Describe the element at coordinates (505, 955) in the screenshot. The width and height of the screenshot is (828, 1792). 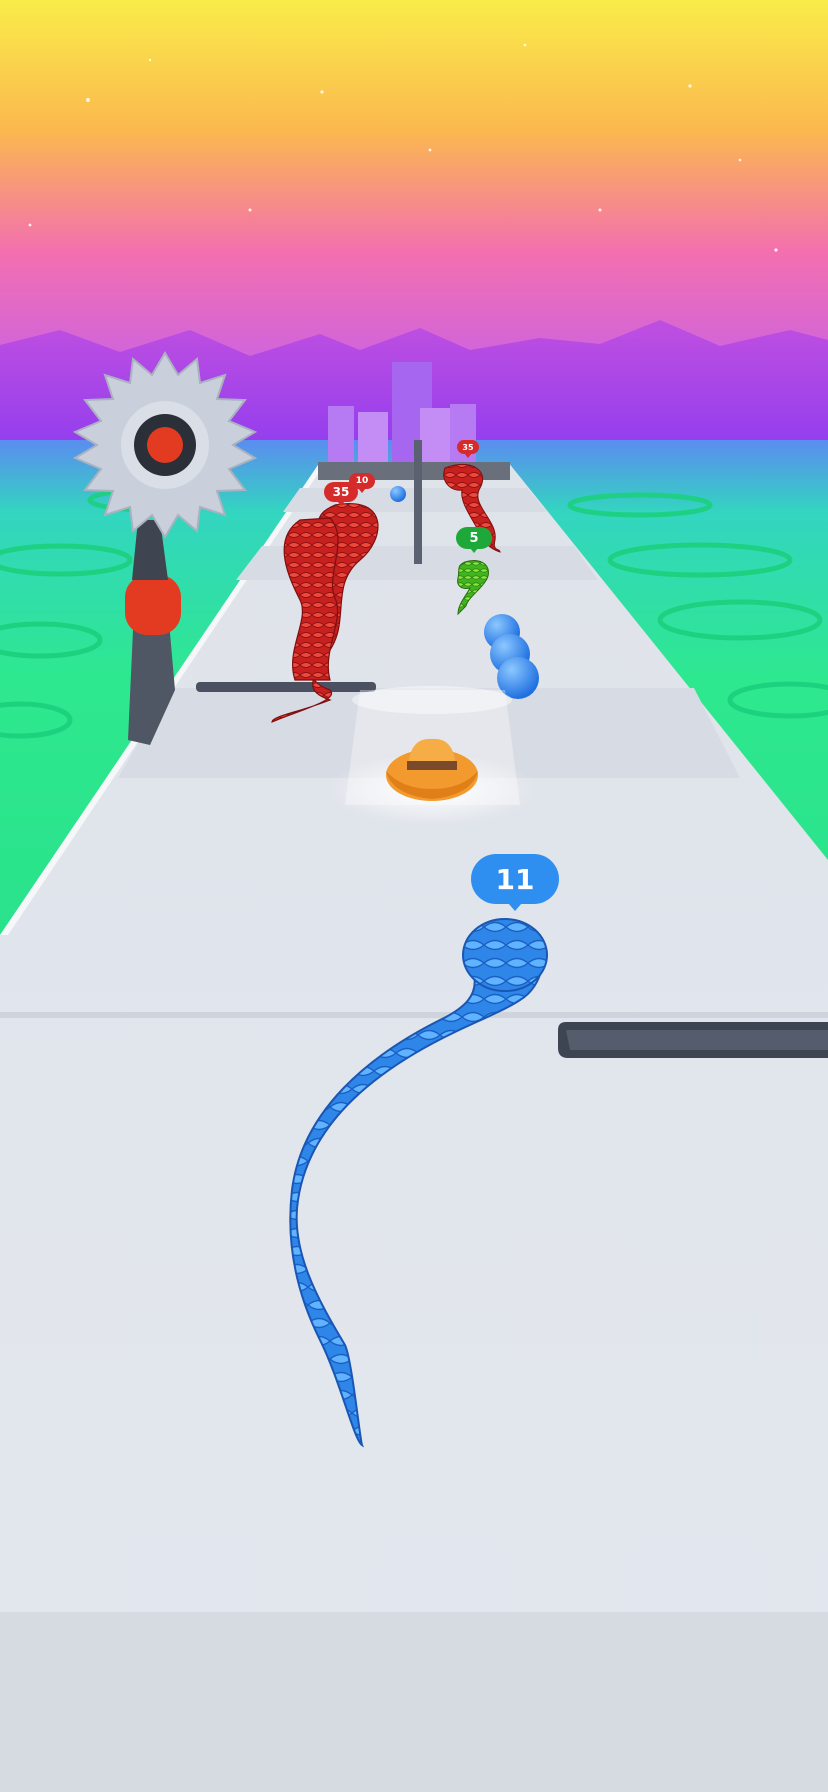
I see `player-snake-head` at that location.